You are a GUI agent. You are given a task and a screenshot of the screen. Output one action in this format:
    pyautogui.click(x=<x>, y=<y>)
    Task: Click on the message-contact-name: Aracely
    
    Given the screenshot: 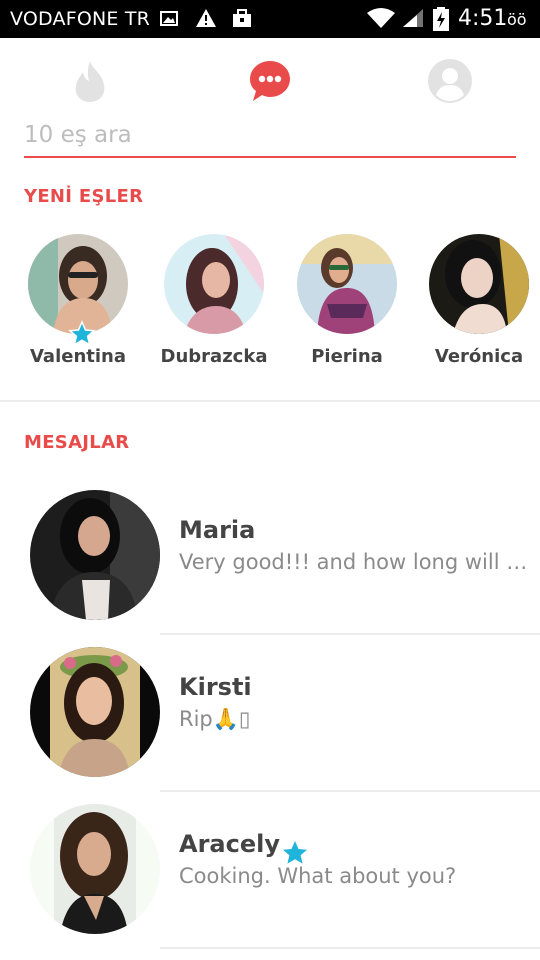 What is the action you would take?
    pyautogui.click(x=229, y=844)
    